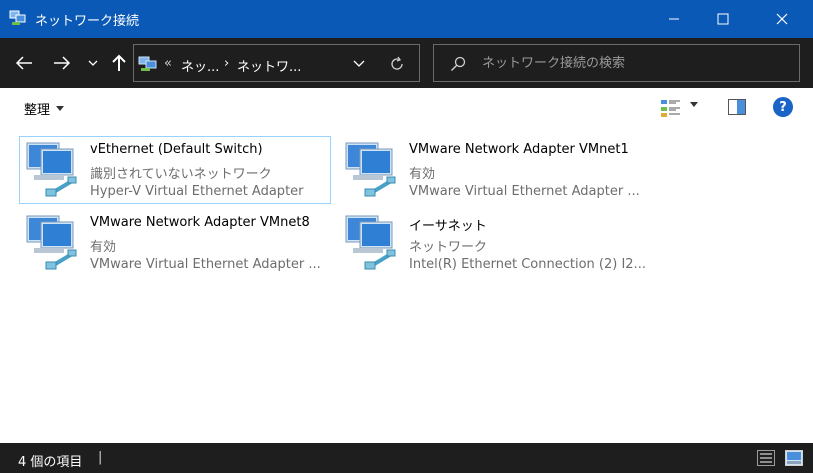 This screenshot has width=813, height=473. Describe the element at coordinates (147, 63) in the screenshot. I see `network-connections-folder-icon` at that location.